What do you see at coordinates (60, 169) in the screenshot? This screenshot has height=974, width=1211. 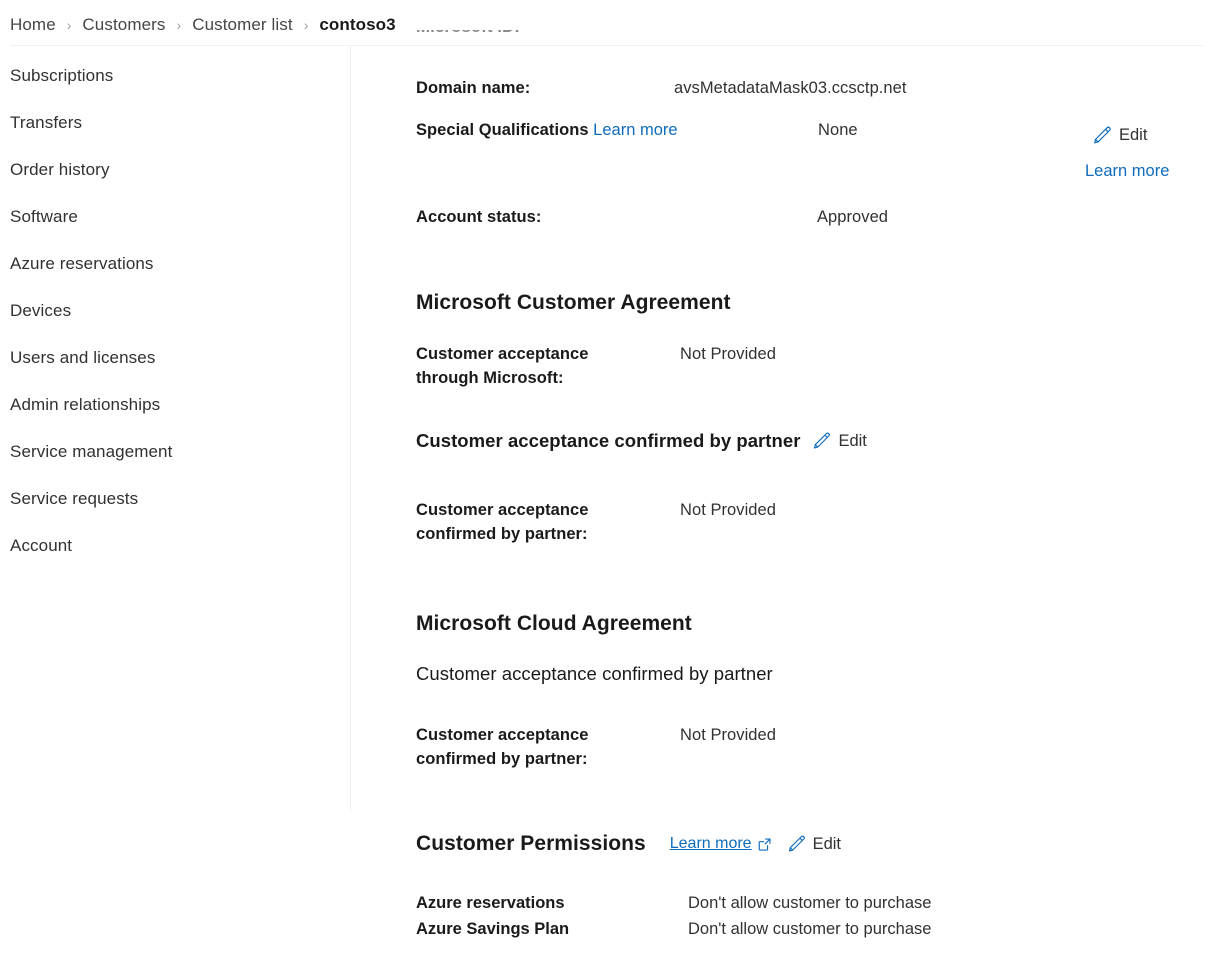 I see `sidebar-item-label: Order history` at bounding box center [60, 169].